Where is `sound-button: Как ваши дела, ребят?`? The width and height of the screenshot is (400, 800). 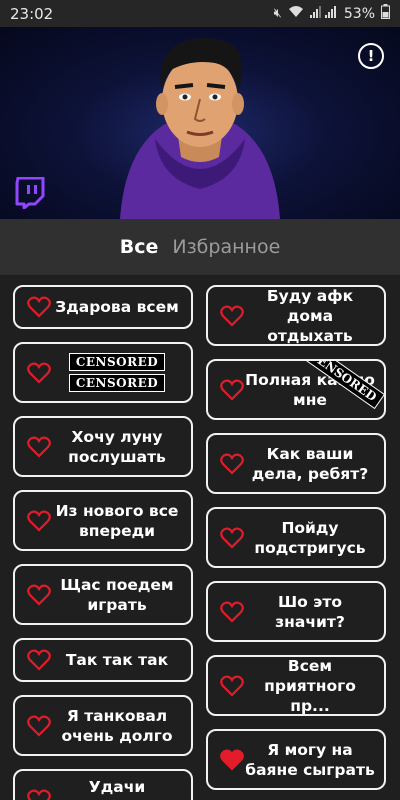 sound-button: Как ваши дела, ребят? is located at coordinates (296, 463).